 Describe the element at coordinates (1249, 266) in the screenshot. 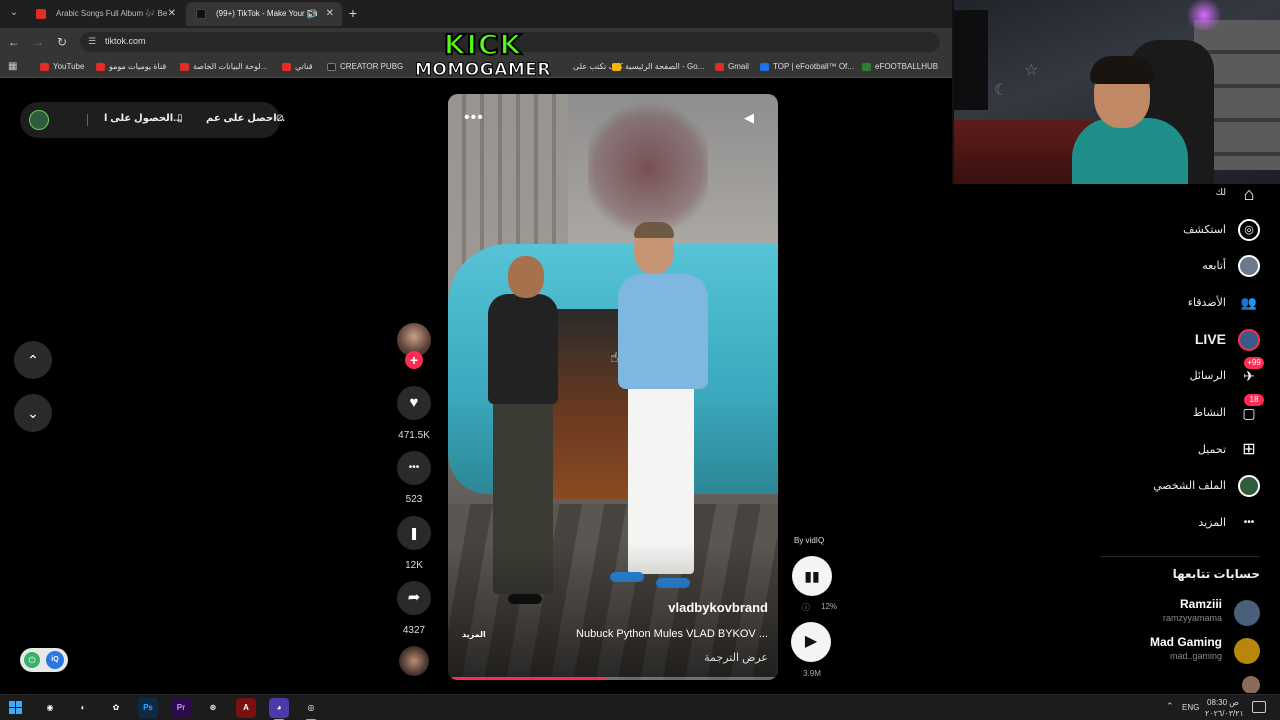

I see `following-avatar-icon` at that location.